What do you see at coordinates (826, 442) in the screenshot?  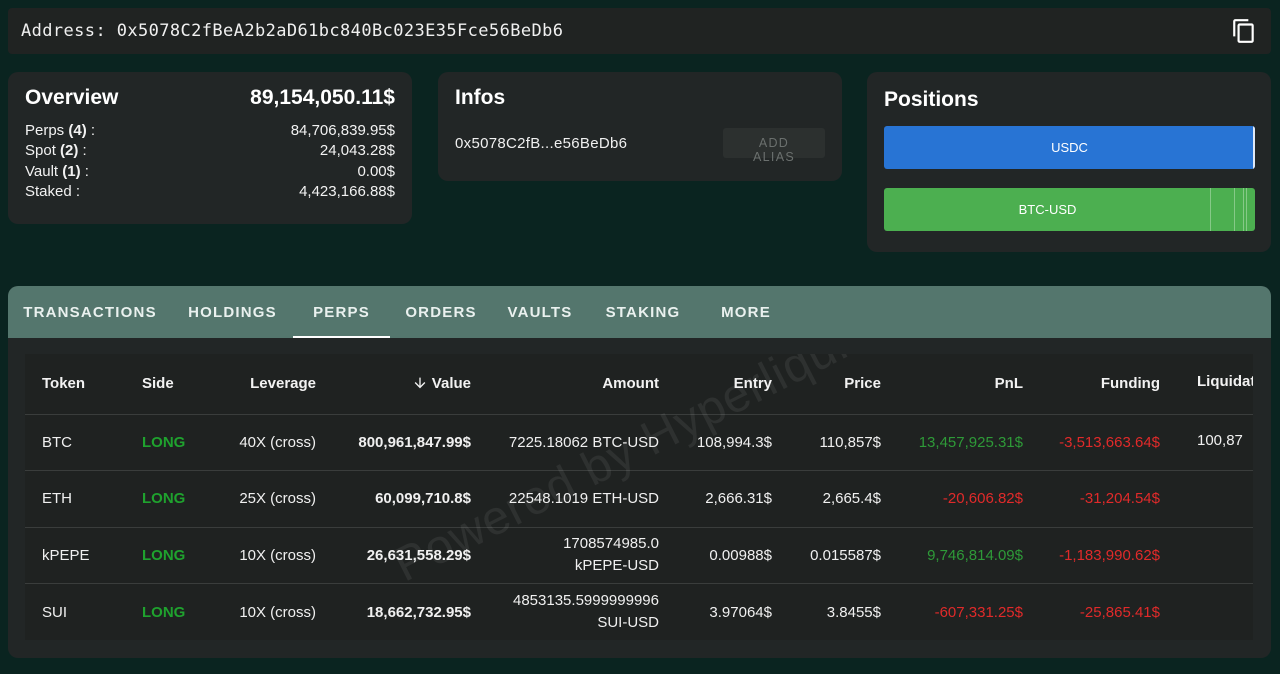 I see `cell-price: 110,857$` at bounding box center [826, 442].